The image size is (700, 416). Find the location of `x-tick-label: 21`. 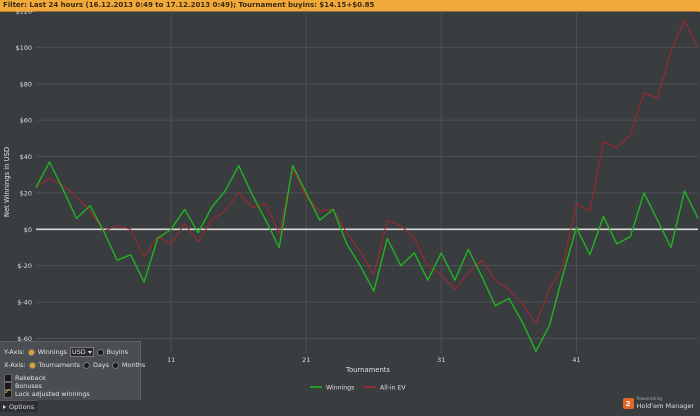

x-tick-label: 21 is located at coordinates (306, 360).